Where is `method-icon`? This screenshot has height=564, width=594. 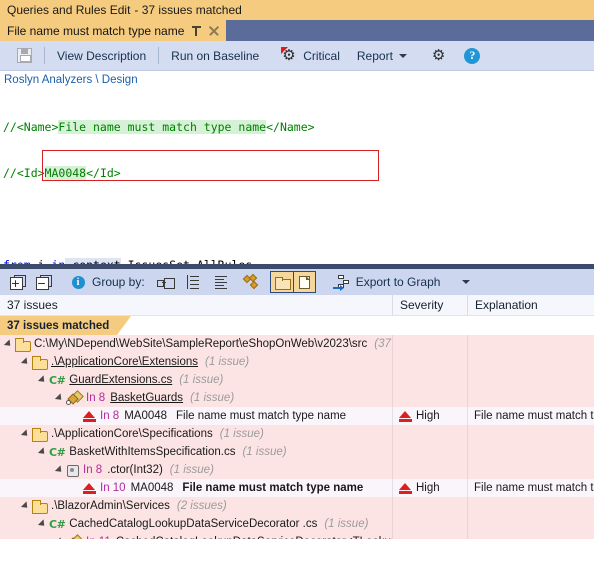
method-icon is located at coordinates (72, 470).